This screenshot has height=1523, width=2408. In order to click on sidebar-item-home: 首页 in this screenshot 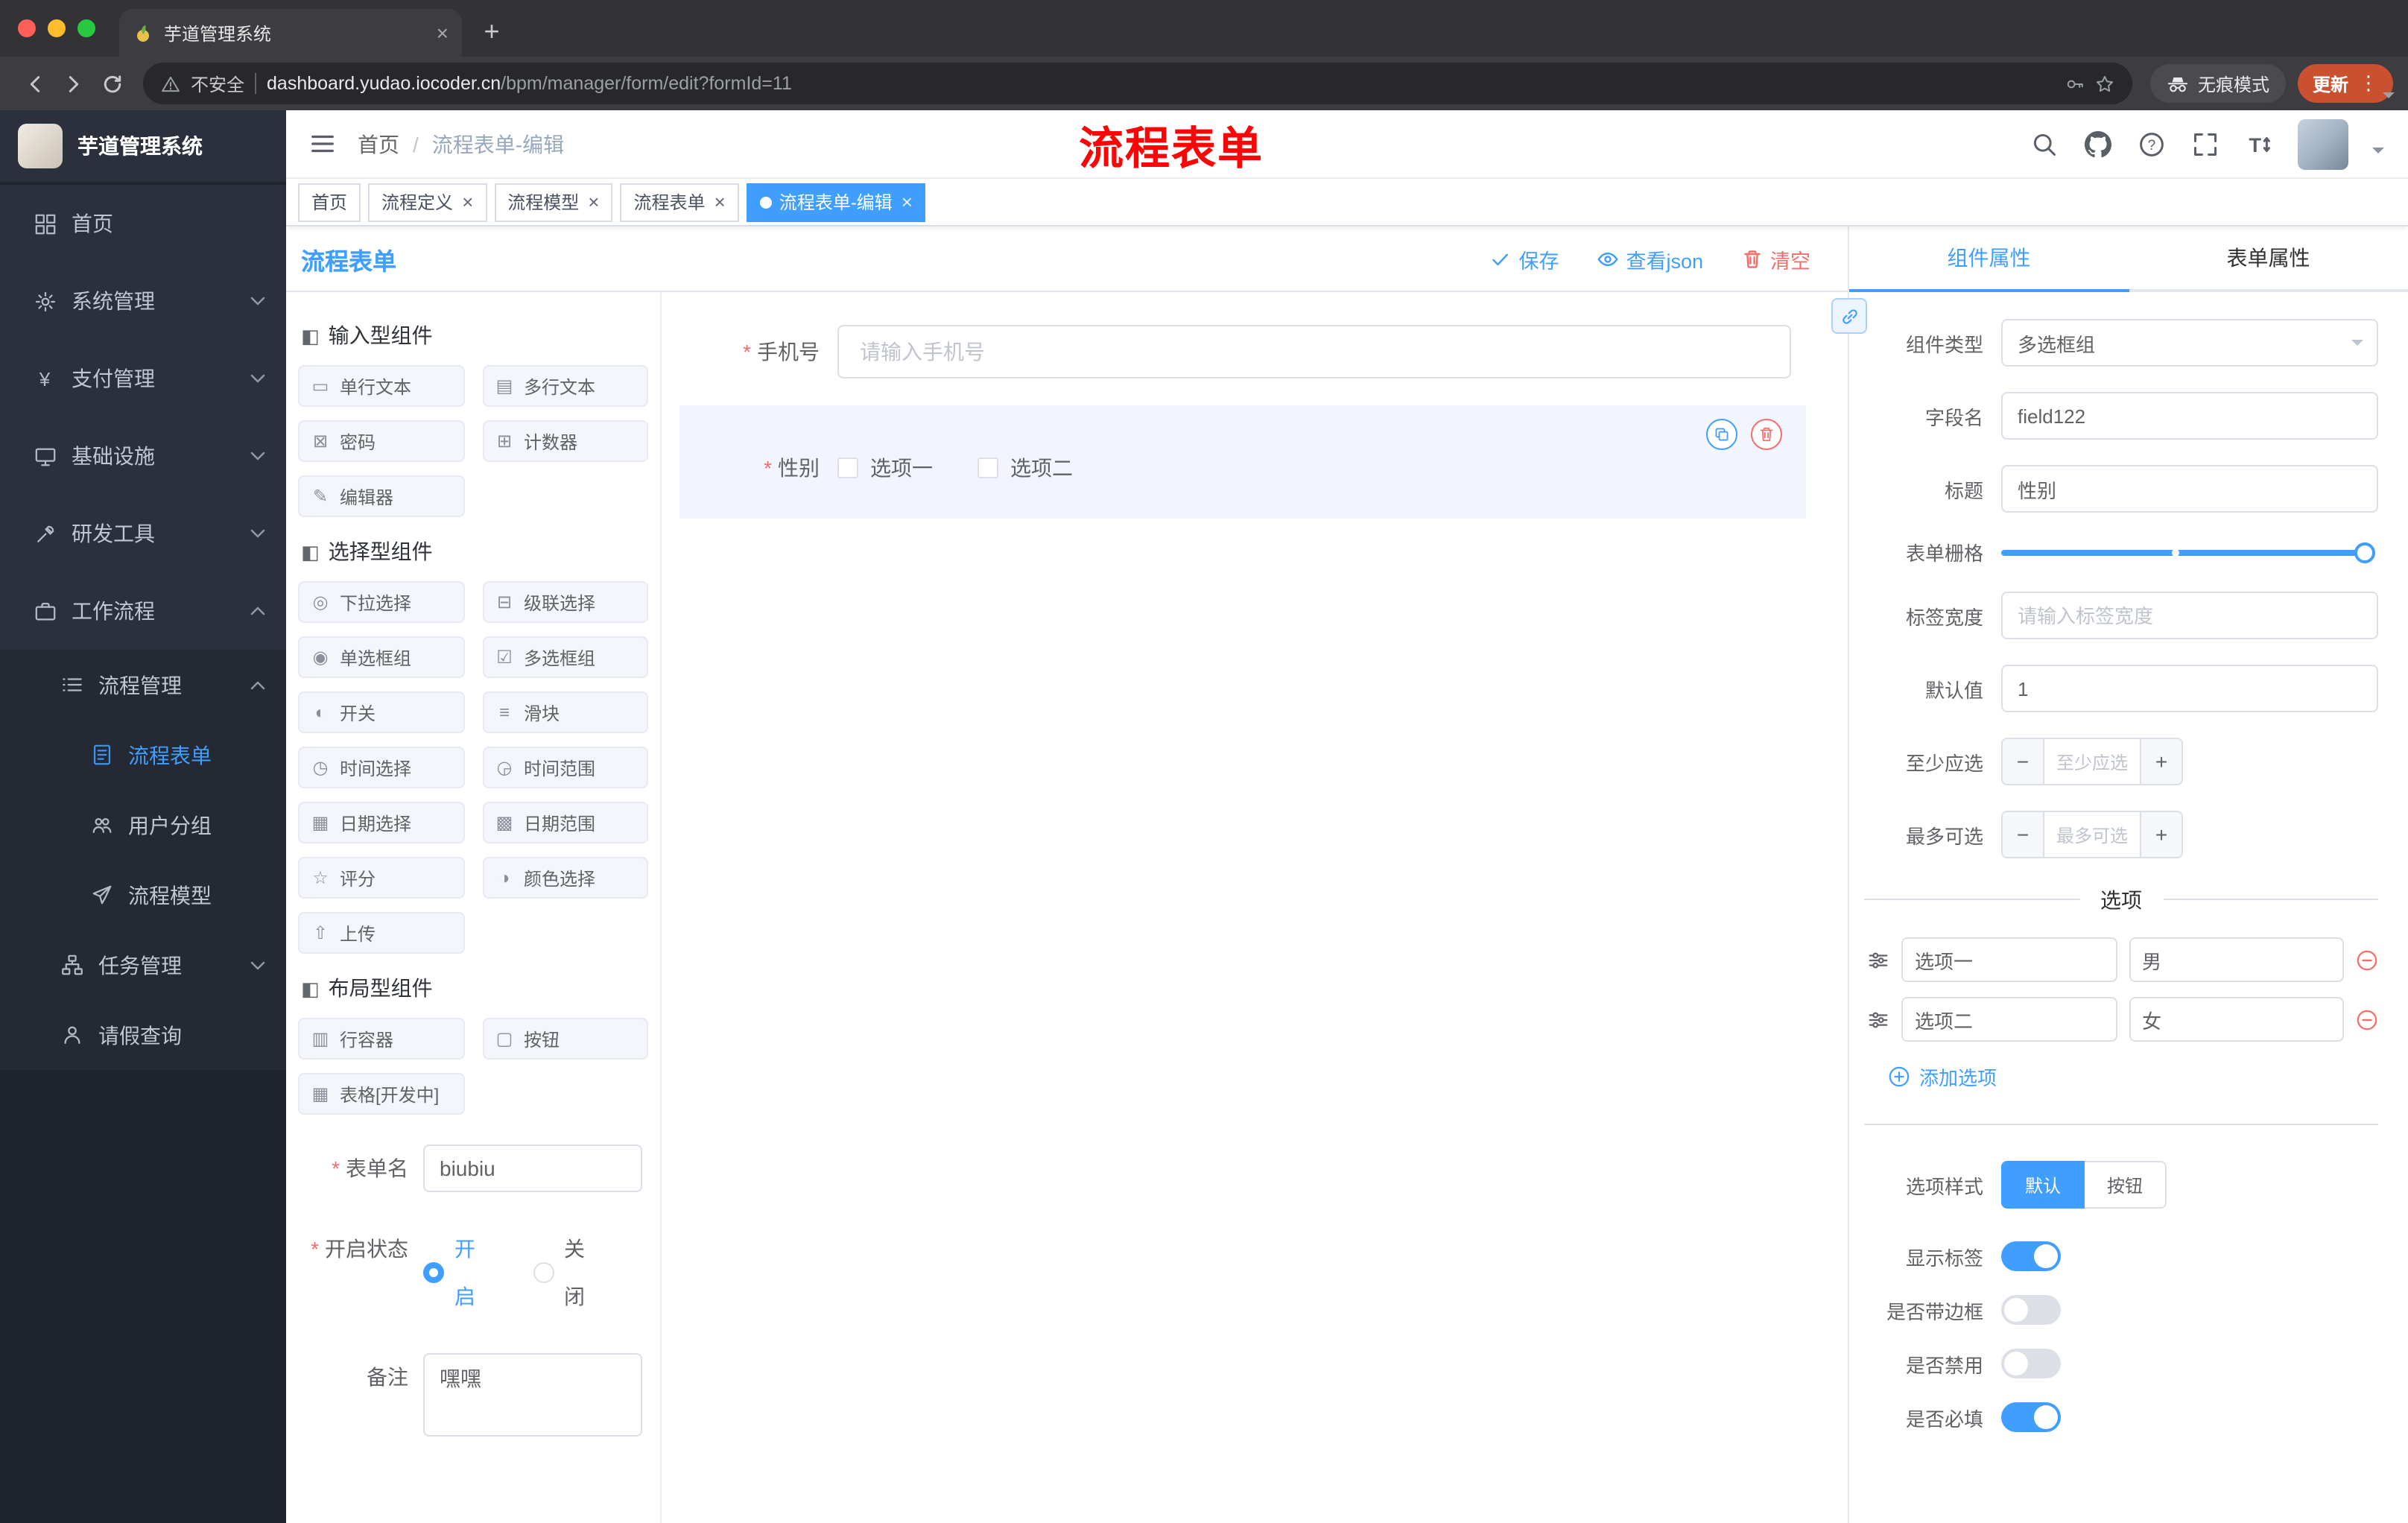, I will do `click(143, 224)`.